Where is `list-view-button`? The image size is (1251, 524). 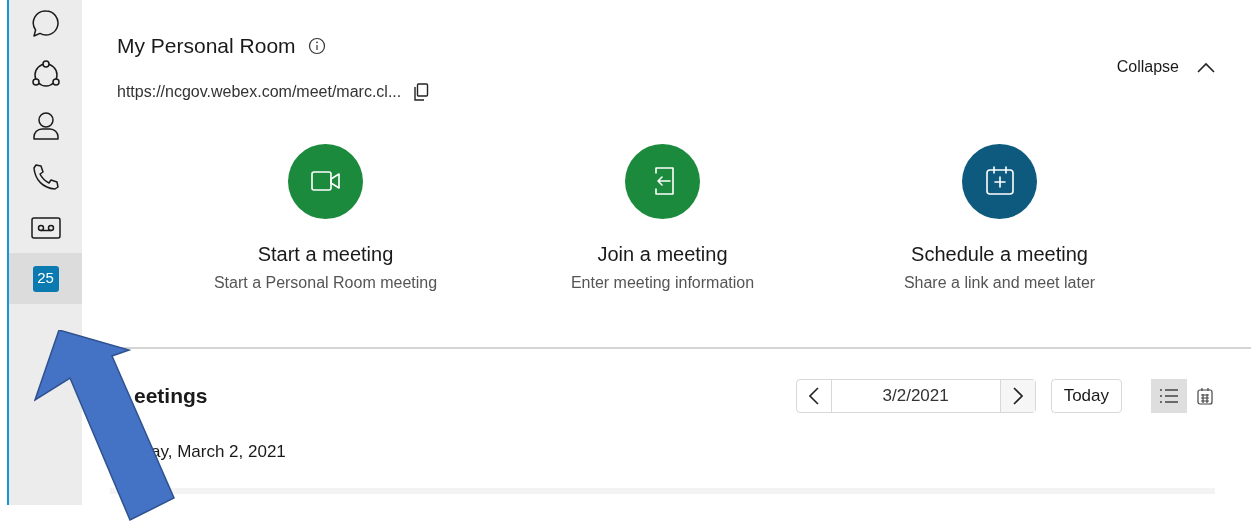 list-view-button is located at coordinates (1169, 395).